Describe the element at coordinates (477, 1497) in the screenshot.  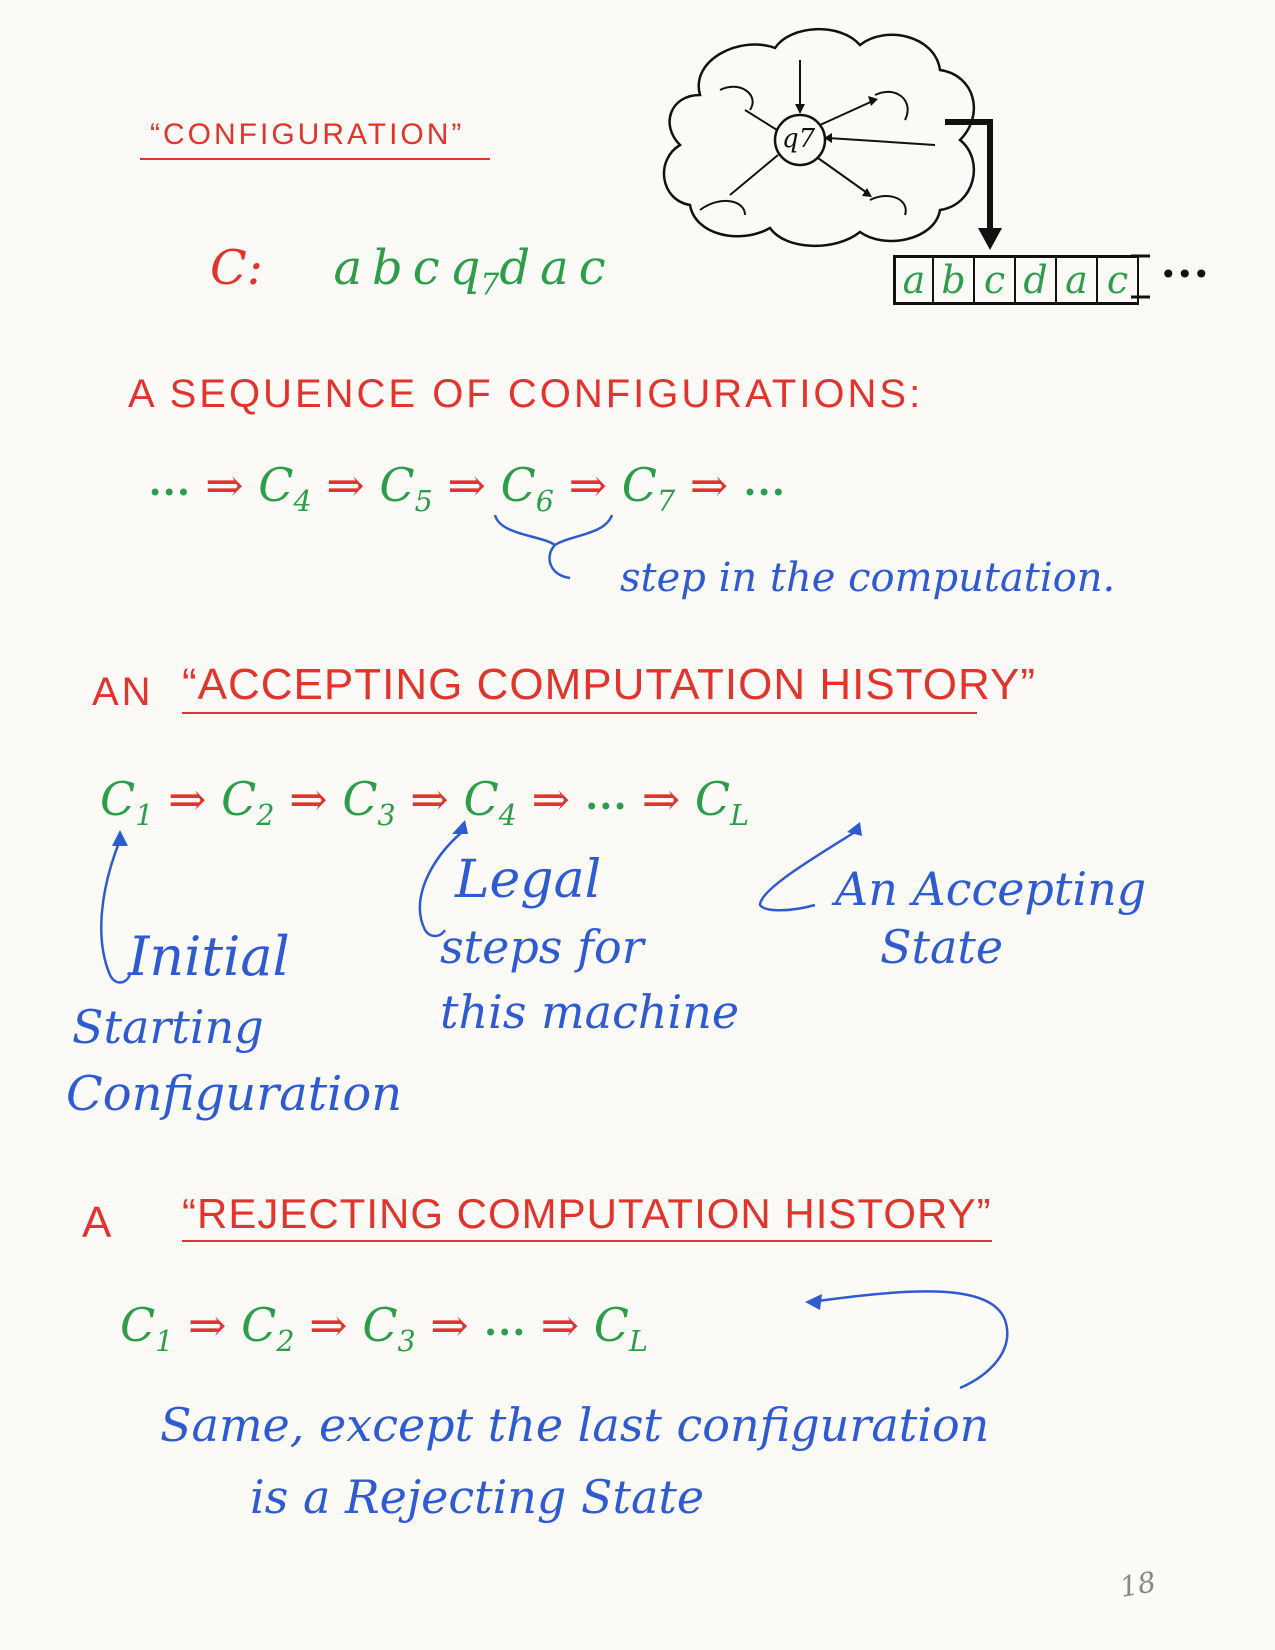
I see `rejecting-note-line2: is a Rejecting State` at that location.